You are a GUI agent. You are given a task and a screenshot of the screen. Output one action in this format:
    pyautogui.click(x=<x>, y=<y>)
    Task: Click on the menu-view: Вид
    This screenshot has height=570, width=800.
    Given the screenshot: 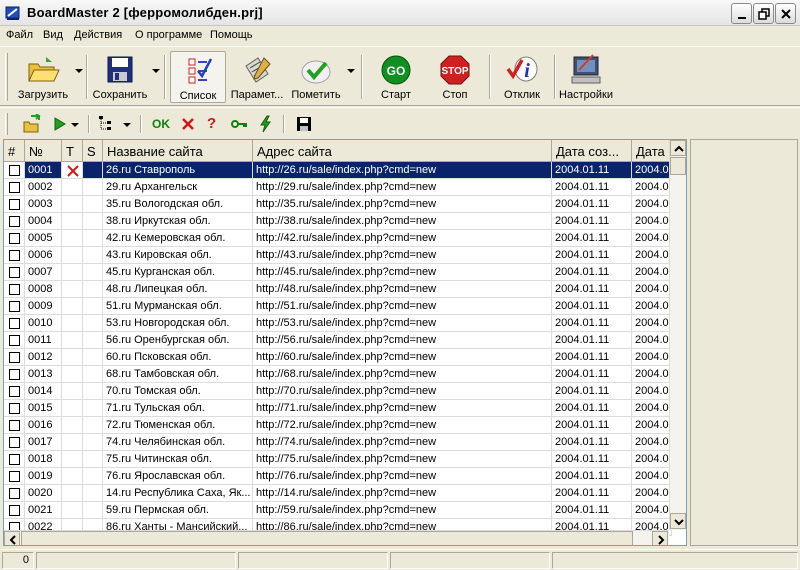 What is the action you would take?
    pyautogui.click(x=53, y=35)
    